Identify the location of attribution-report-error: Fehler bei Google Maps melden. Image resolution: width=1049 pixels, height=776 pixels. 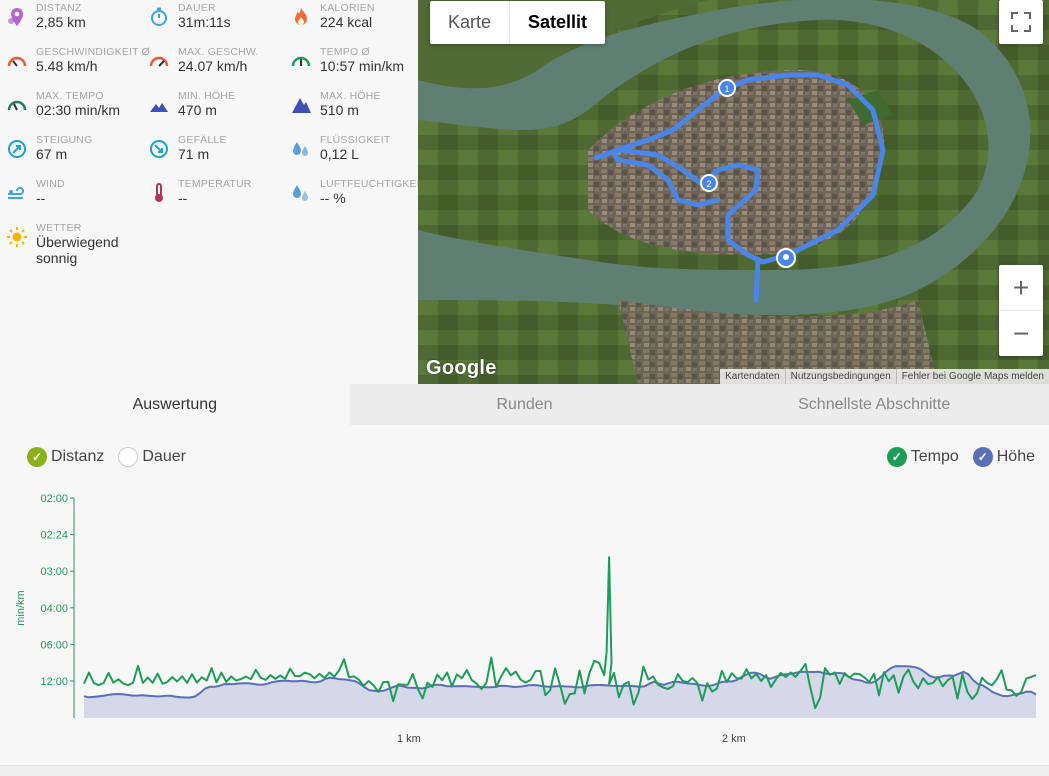
(972, 376).